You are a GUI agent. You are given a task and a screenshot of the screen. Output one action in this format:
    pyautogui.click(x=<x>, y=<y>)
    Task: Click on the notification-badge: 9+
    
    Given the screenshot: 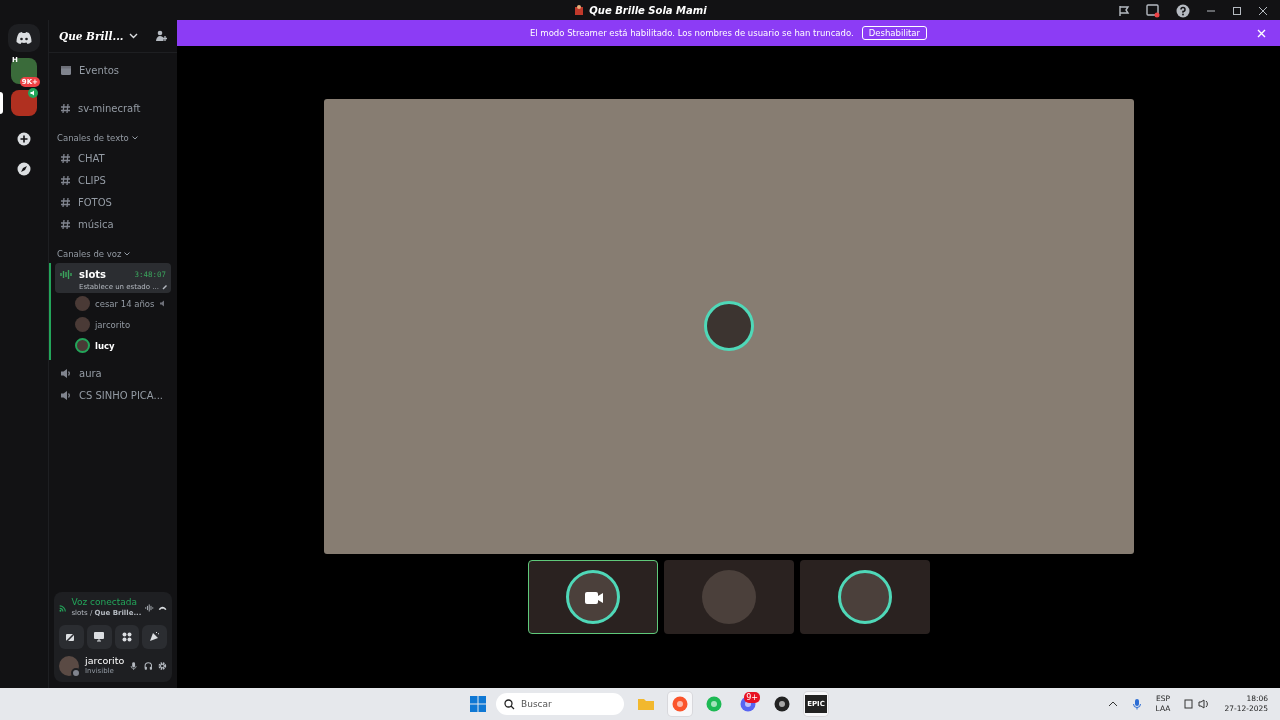 What is the action you would take?
    pyautogui.click(x=752, y=697)
    